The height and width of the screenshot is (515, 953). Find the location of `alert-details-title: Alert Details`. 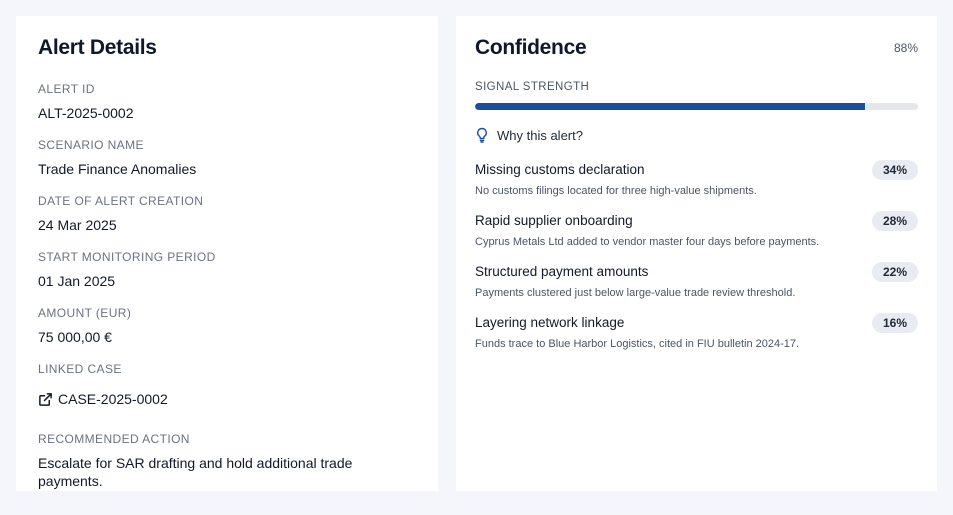

alert-details-title: Alert Details is located at coordinates (97, 47).